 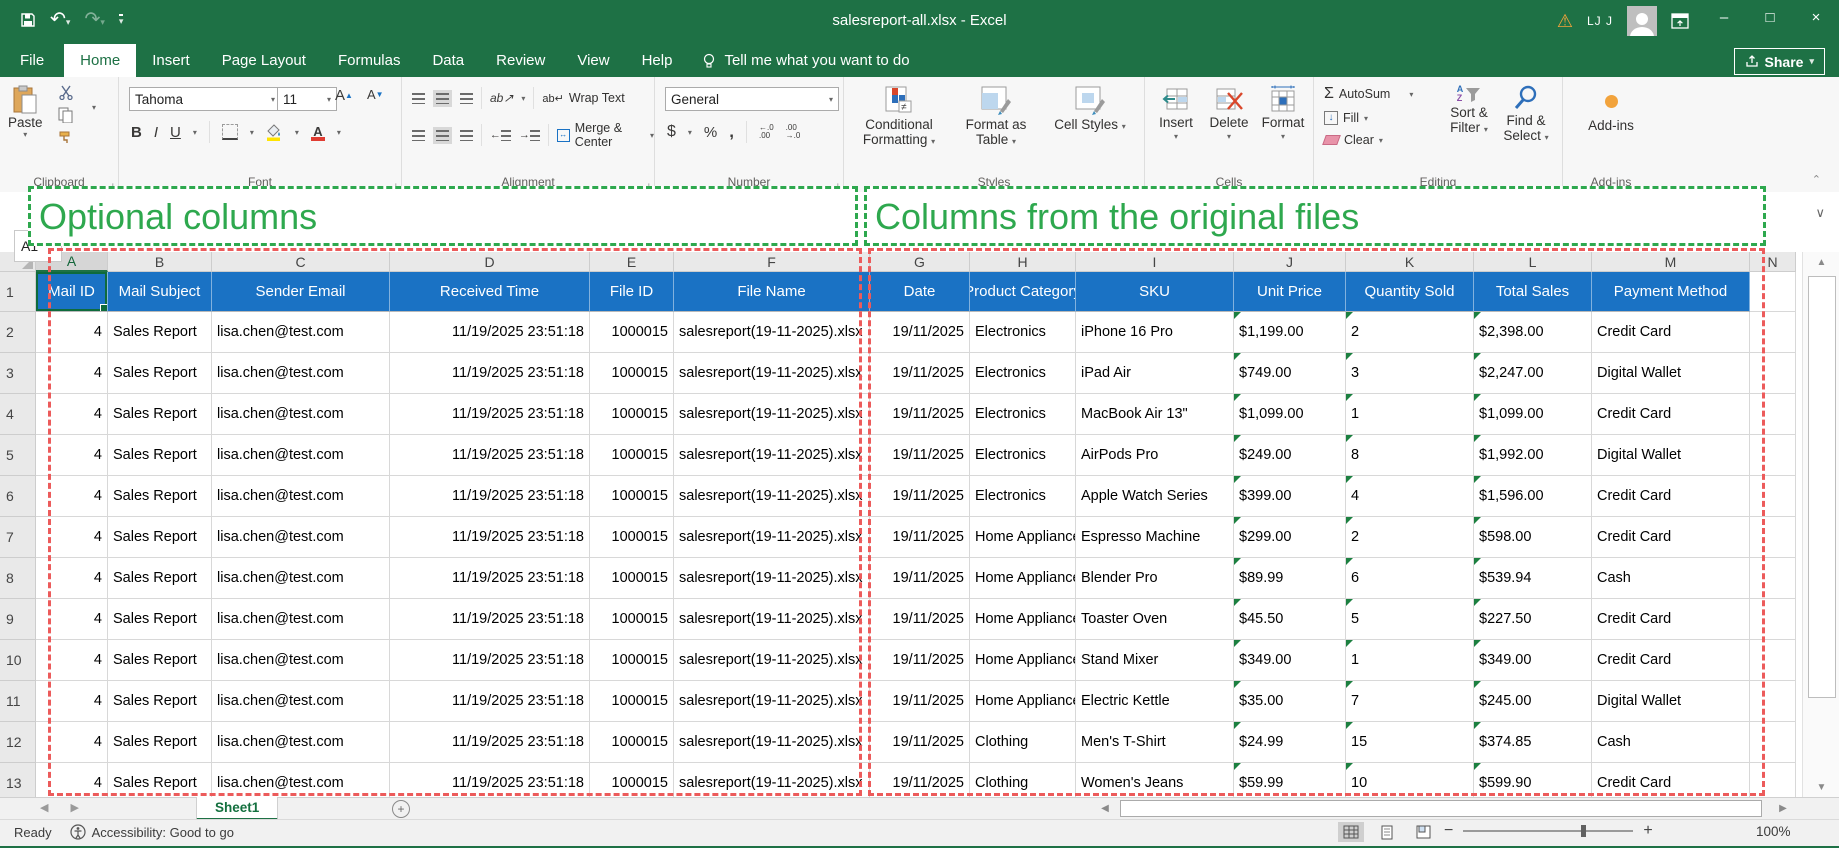 What do you see at coordinates (1773, 537) in the screenshot?
I see `cell-N7` at bounding box center [1773, 537].